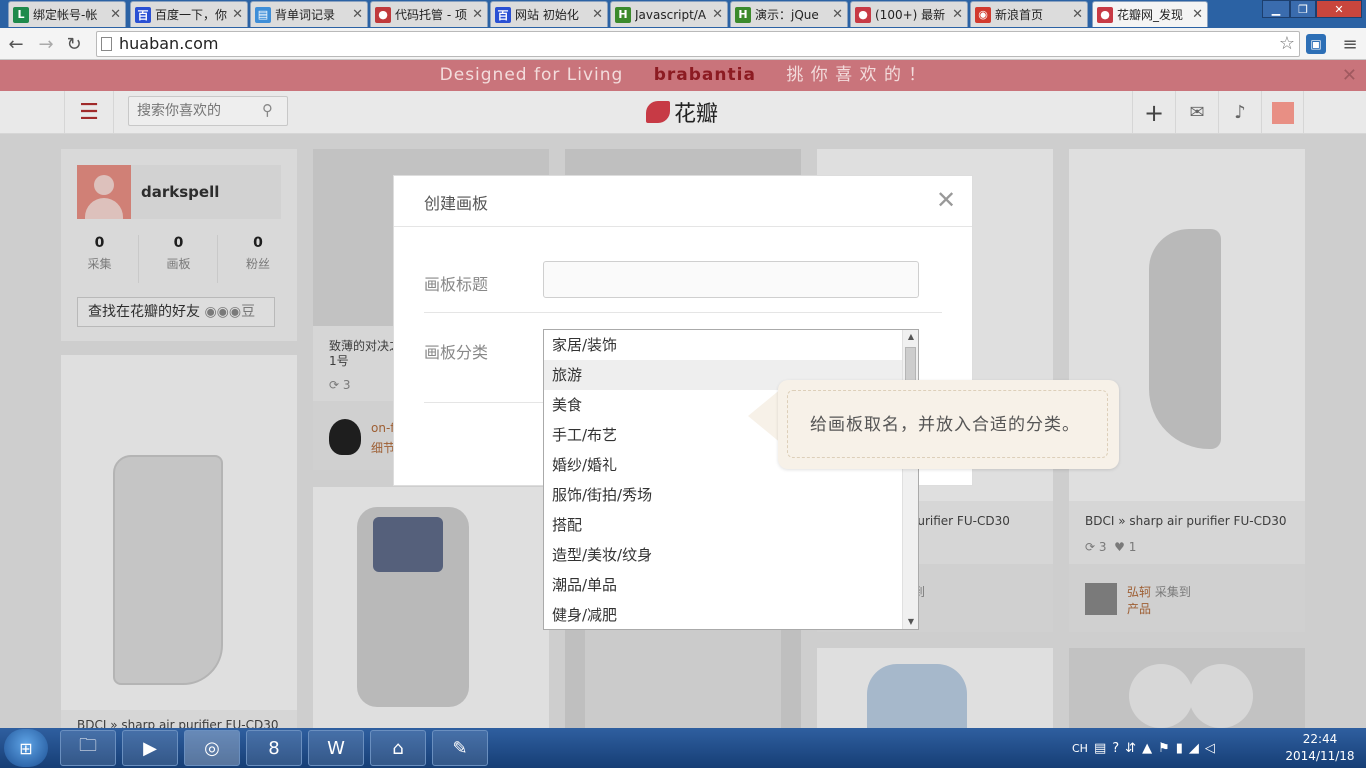  What do you see at coordinates (150, 748) in the screenshot?
I see `media-player-icon: ▶` at bounding box center [150, 748].